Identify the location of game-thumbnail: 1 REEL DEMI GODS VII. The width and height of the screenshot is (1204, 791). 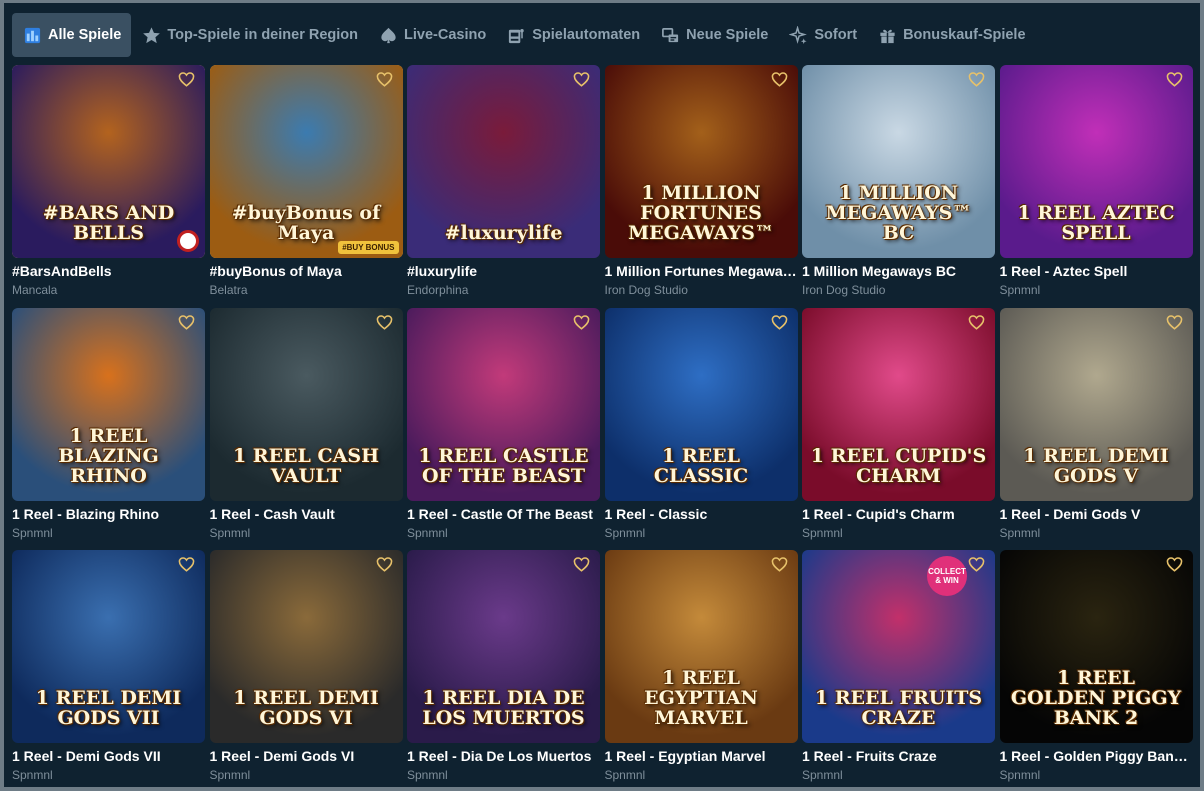
(108, 646).